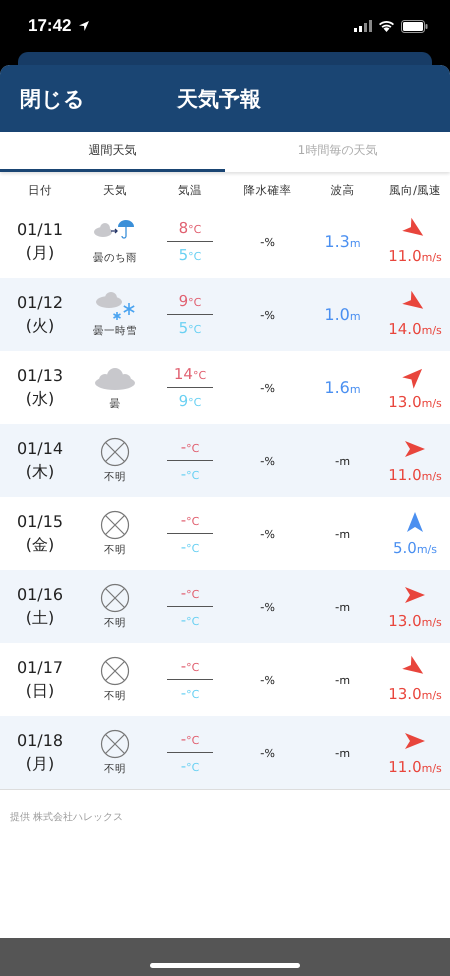 The image size is (450, 976). I want to click on weekday-text: (木), so click(40, 472).